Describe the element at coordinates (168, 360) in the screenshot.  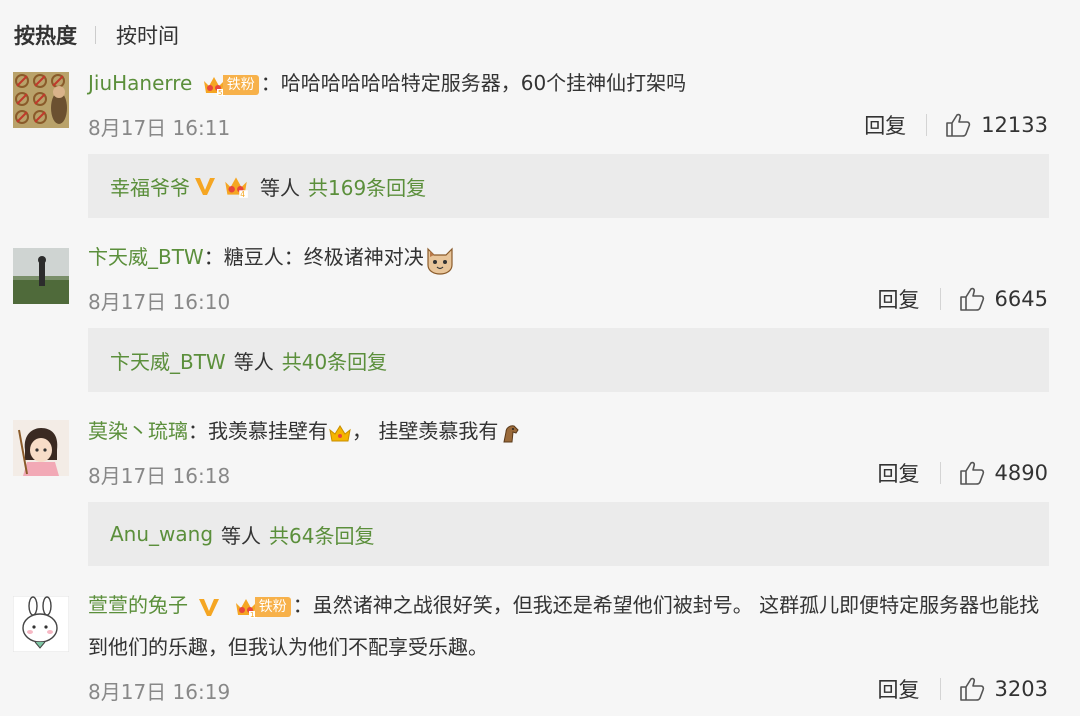
I see `sub-reply-user: 卞天威_BTW` at that location.